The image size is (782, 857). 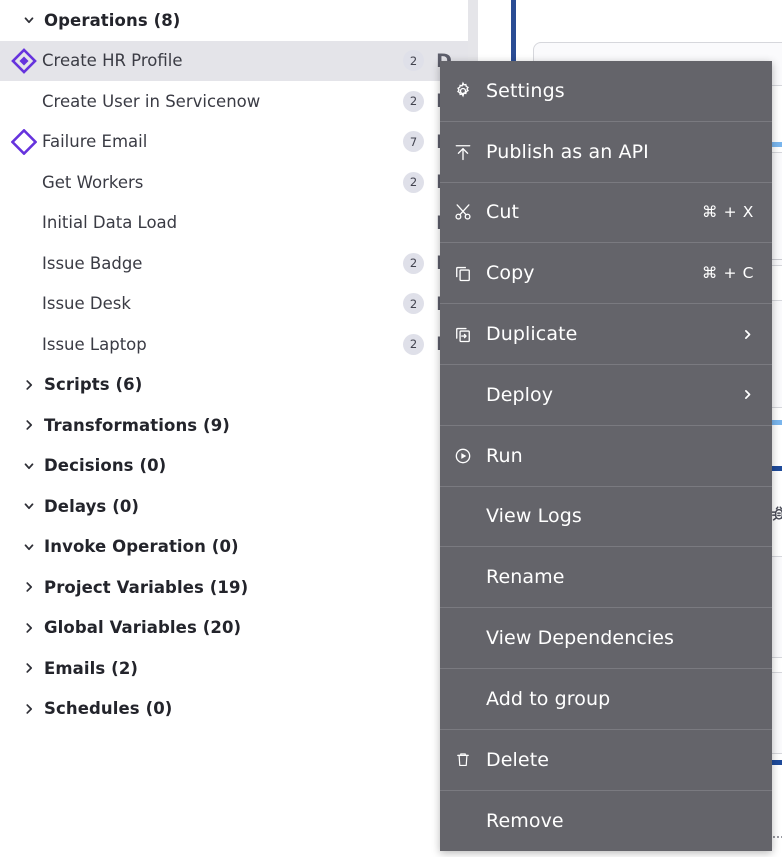 I want to click on tree-group-invoke-operation: Invoke Operation (0), so click(x=234, y=547).